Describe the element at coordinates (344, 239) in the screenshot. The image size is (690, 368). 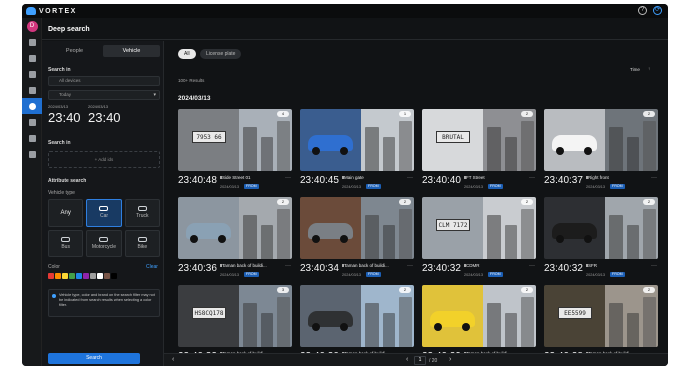
I see `wheel` at that location.